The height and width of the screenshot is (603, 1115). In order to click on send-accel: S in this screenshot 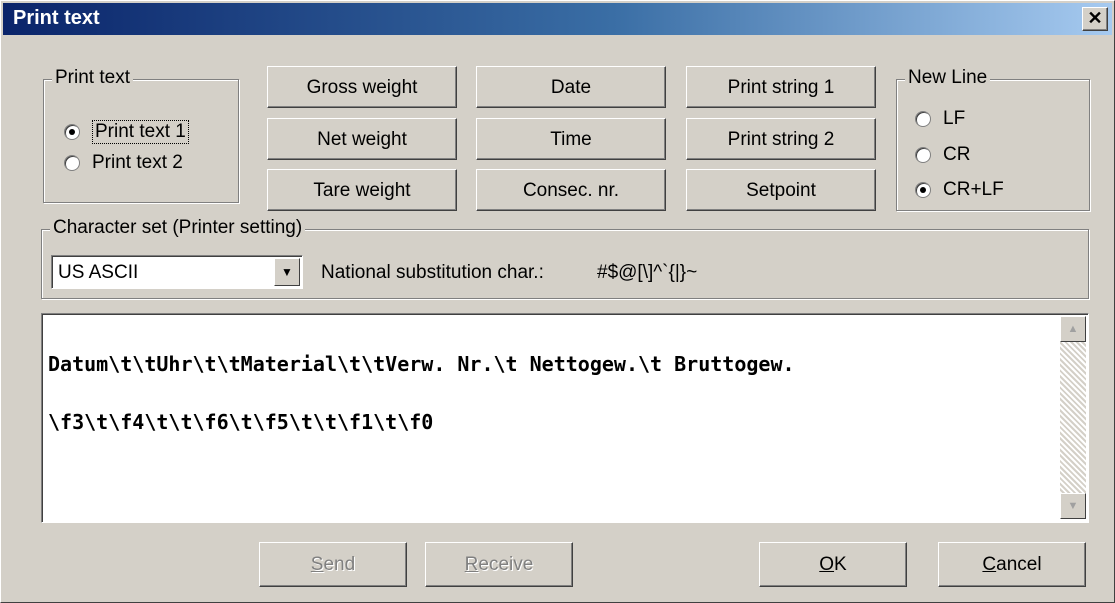, I will do `click(317, 564)`.